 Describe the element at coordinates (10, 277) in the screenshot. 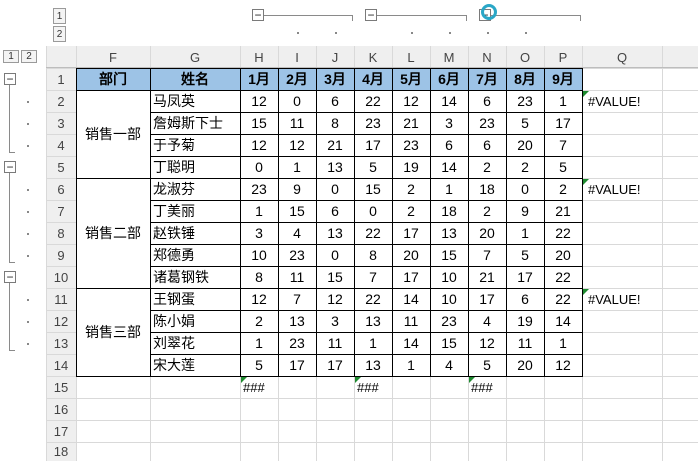

I see `collapse-rows-button-3: −` at that location.